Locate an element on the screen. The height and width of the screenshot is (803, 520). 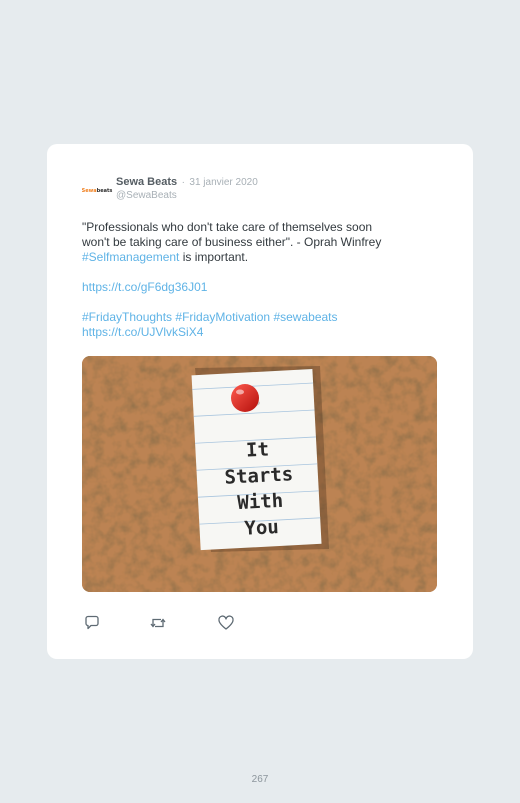
retweet-icon is located at coordinates (158, 623).